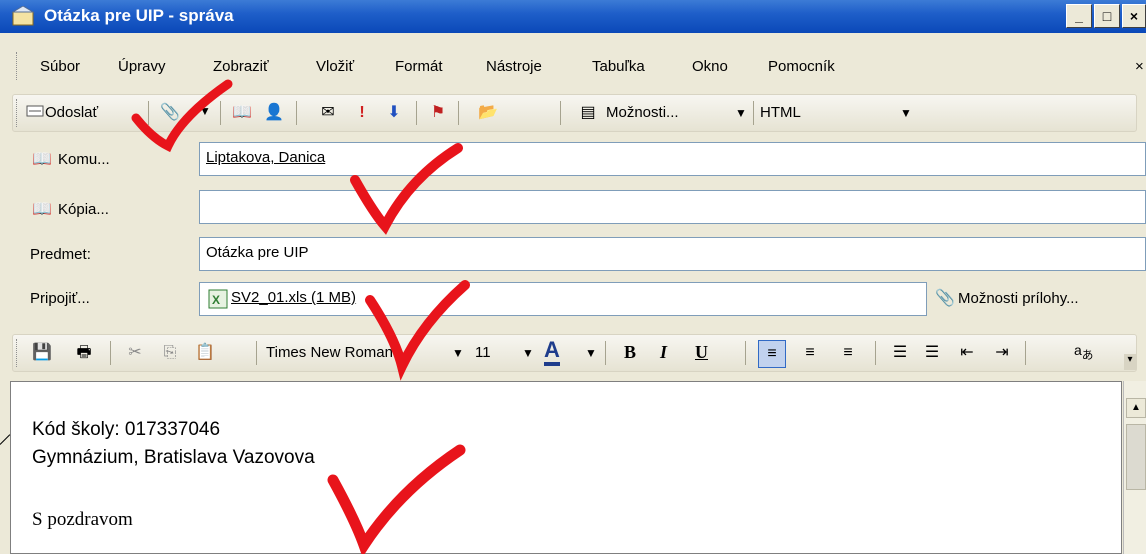  What do you see at coordinates (574, 113) in the screenshot?
I see `standard-toolbar` at bounding box center [574, 113].